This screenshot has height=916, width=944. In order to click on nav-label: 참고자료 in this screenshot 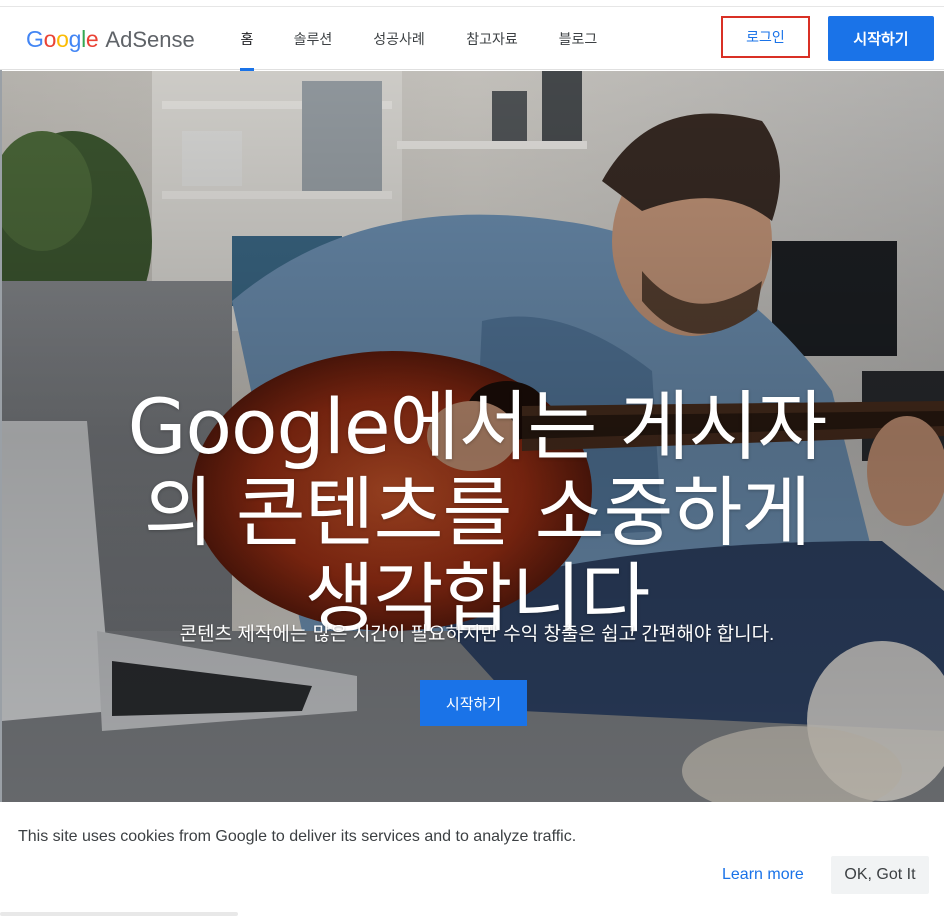, I will do `click(492, 38)`.